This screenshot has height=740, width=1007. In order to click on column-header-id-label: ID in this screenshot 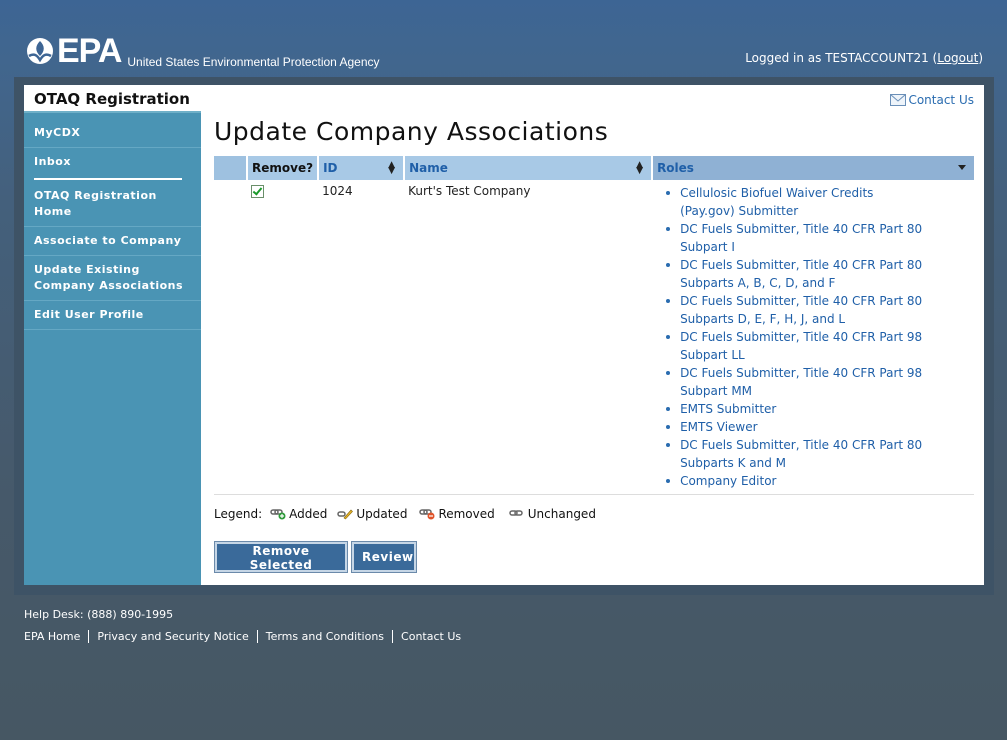, I will do `click(330, 168)`.